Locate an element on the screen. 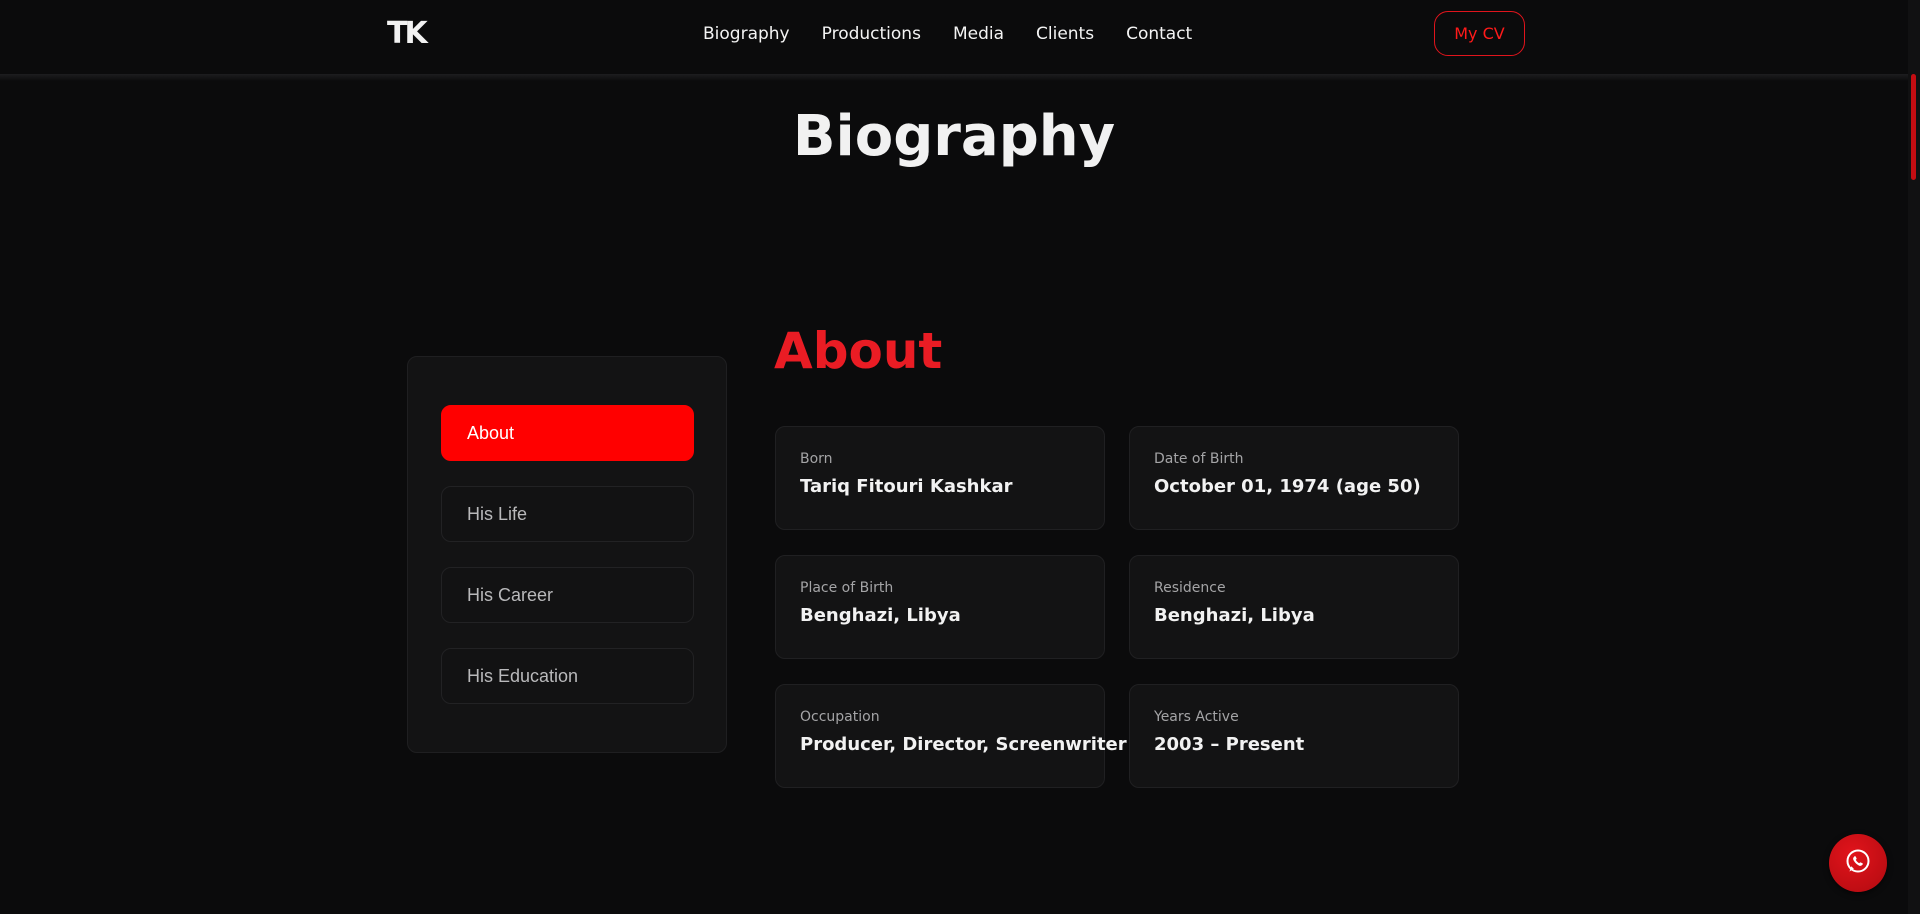  nav-link-media: Media is located at coordinates (978, 34).